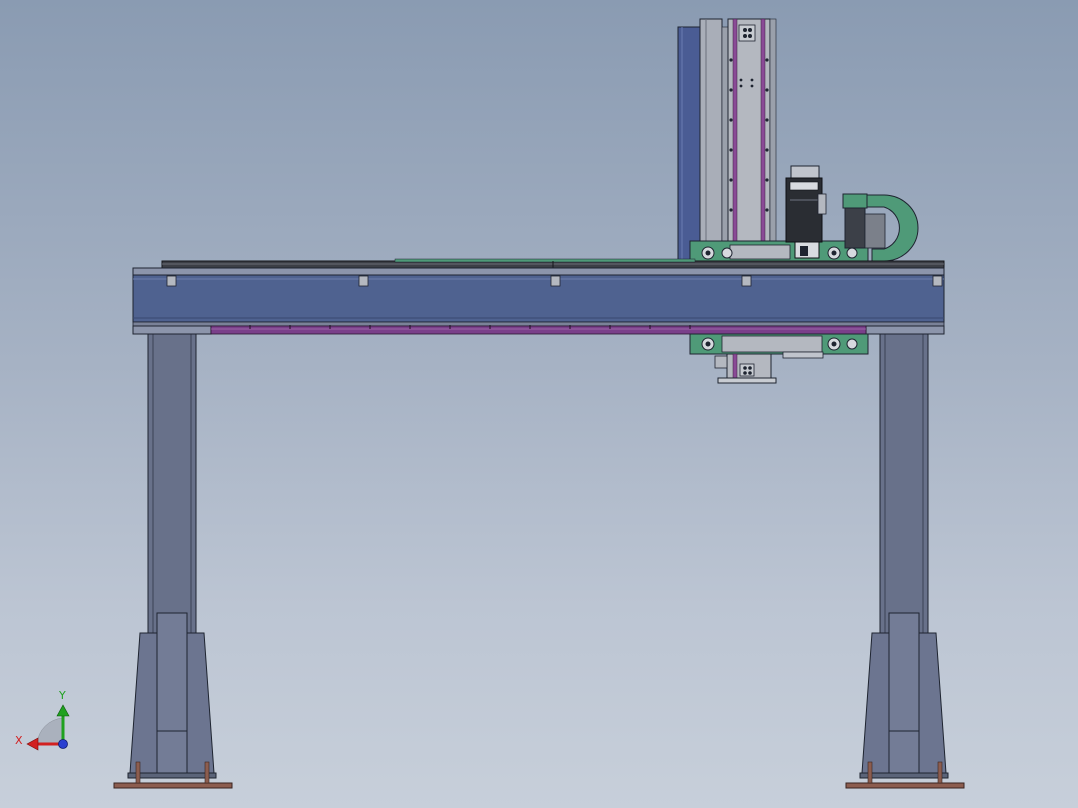  What do you see at coordinates (62, 695) in the screenshot?
I see `y-axis-label: Y` at bounding box center [62, 695].